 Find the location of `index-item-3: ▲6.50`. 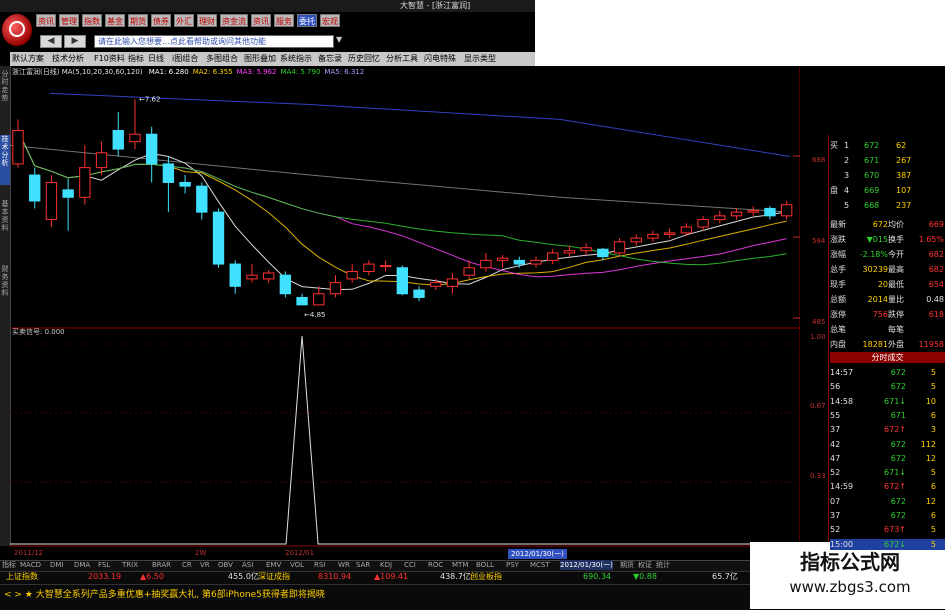

index-item-3: ▲6.50 is located at coordinates (152, 576).